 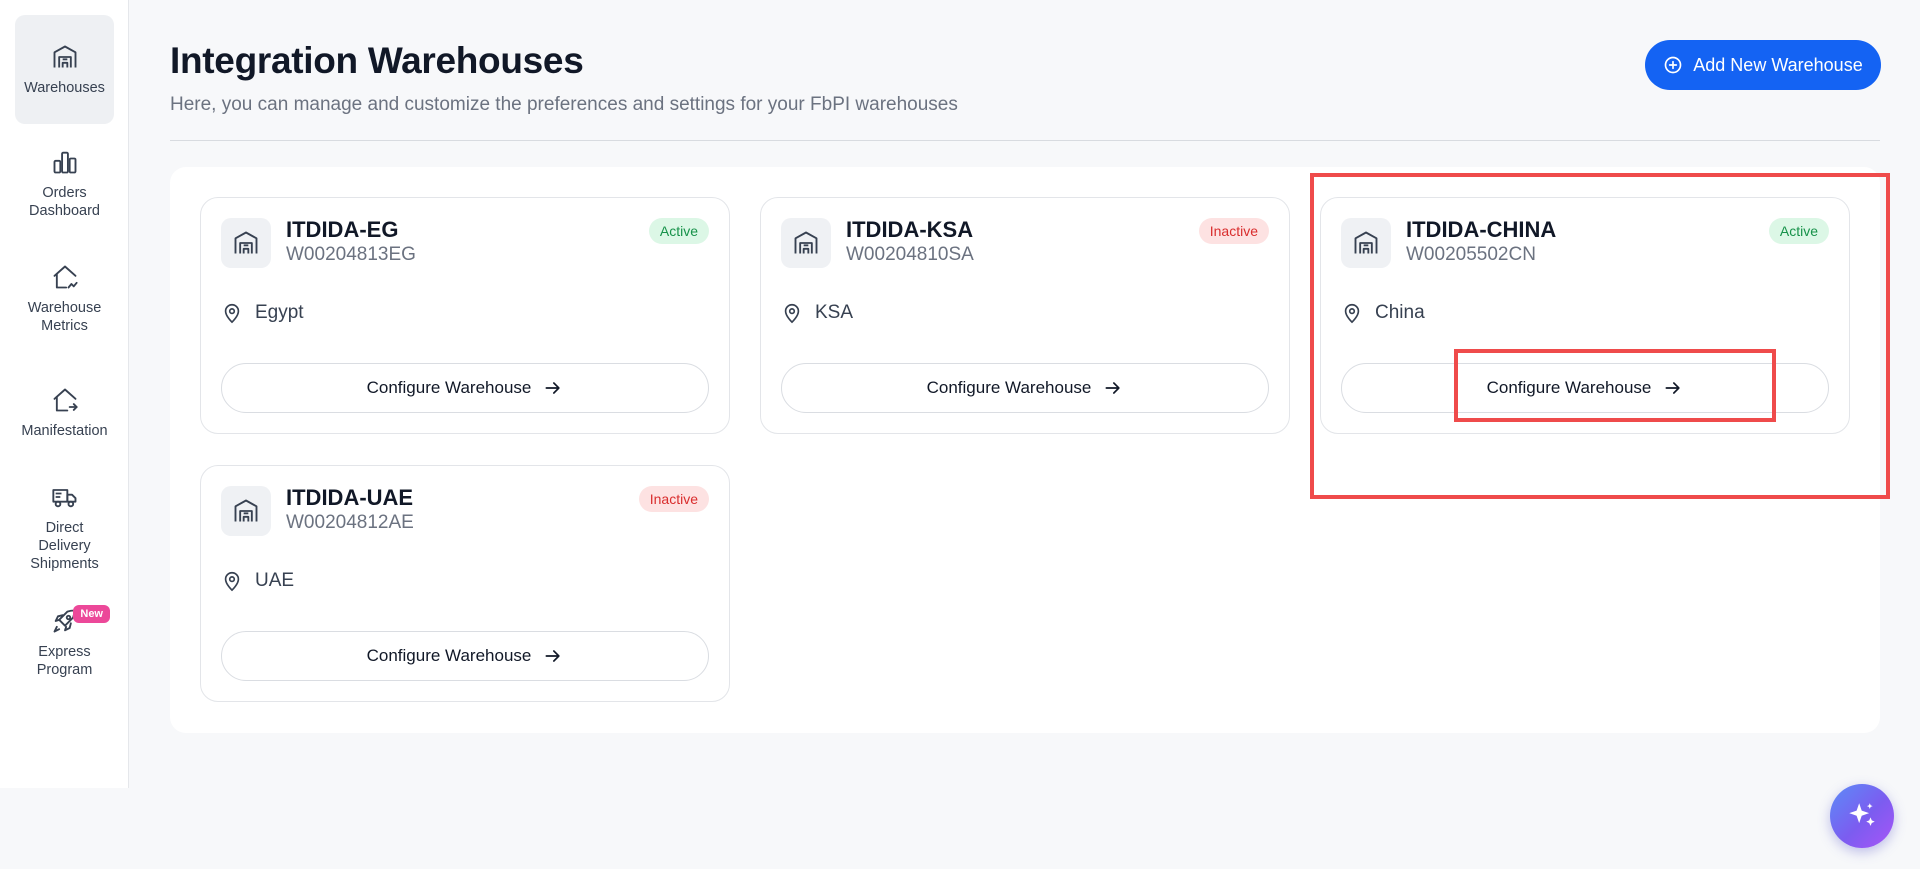 I want to click on warehouse-name: ITDIDA-EG, so click(x=342, y=229).